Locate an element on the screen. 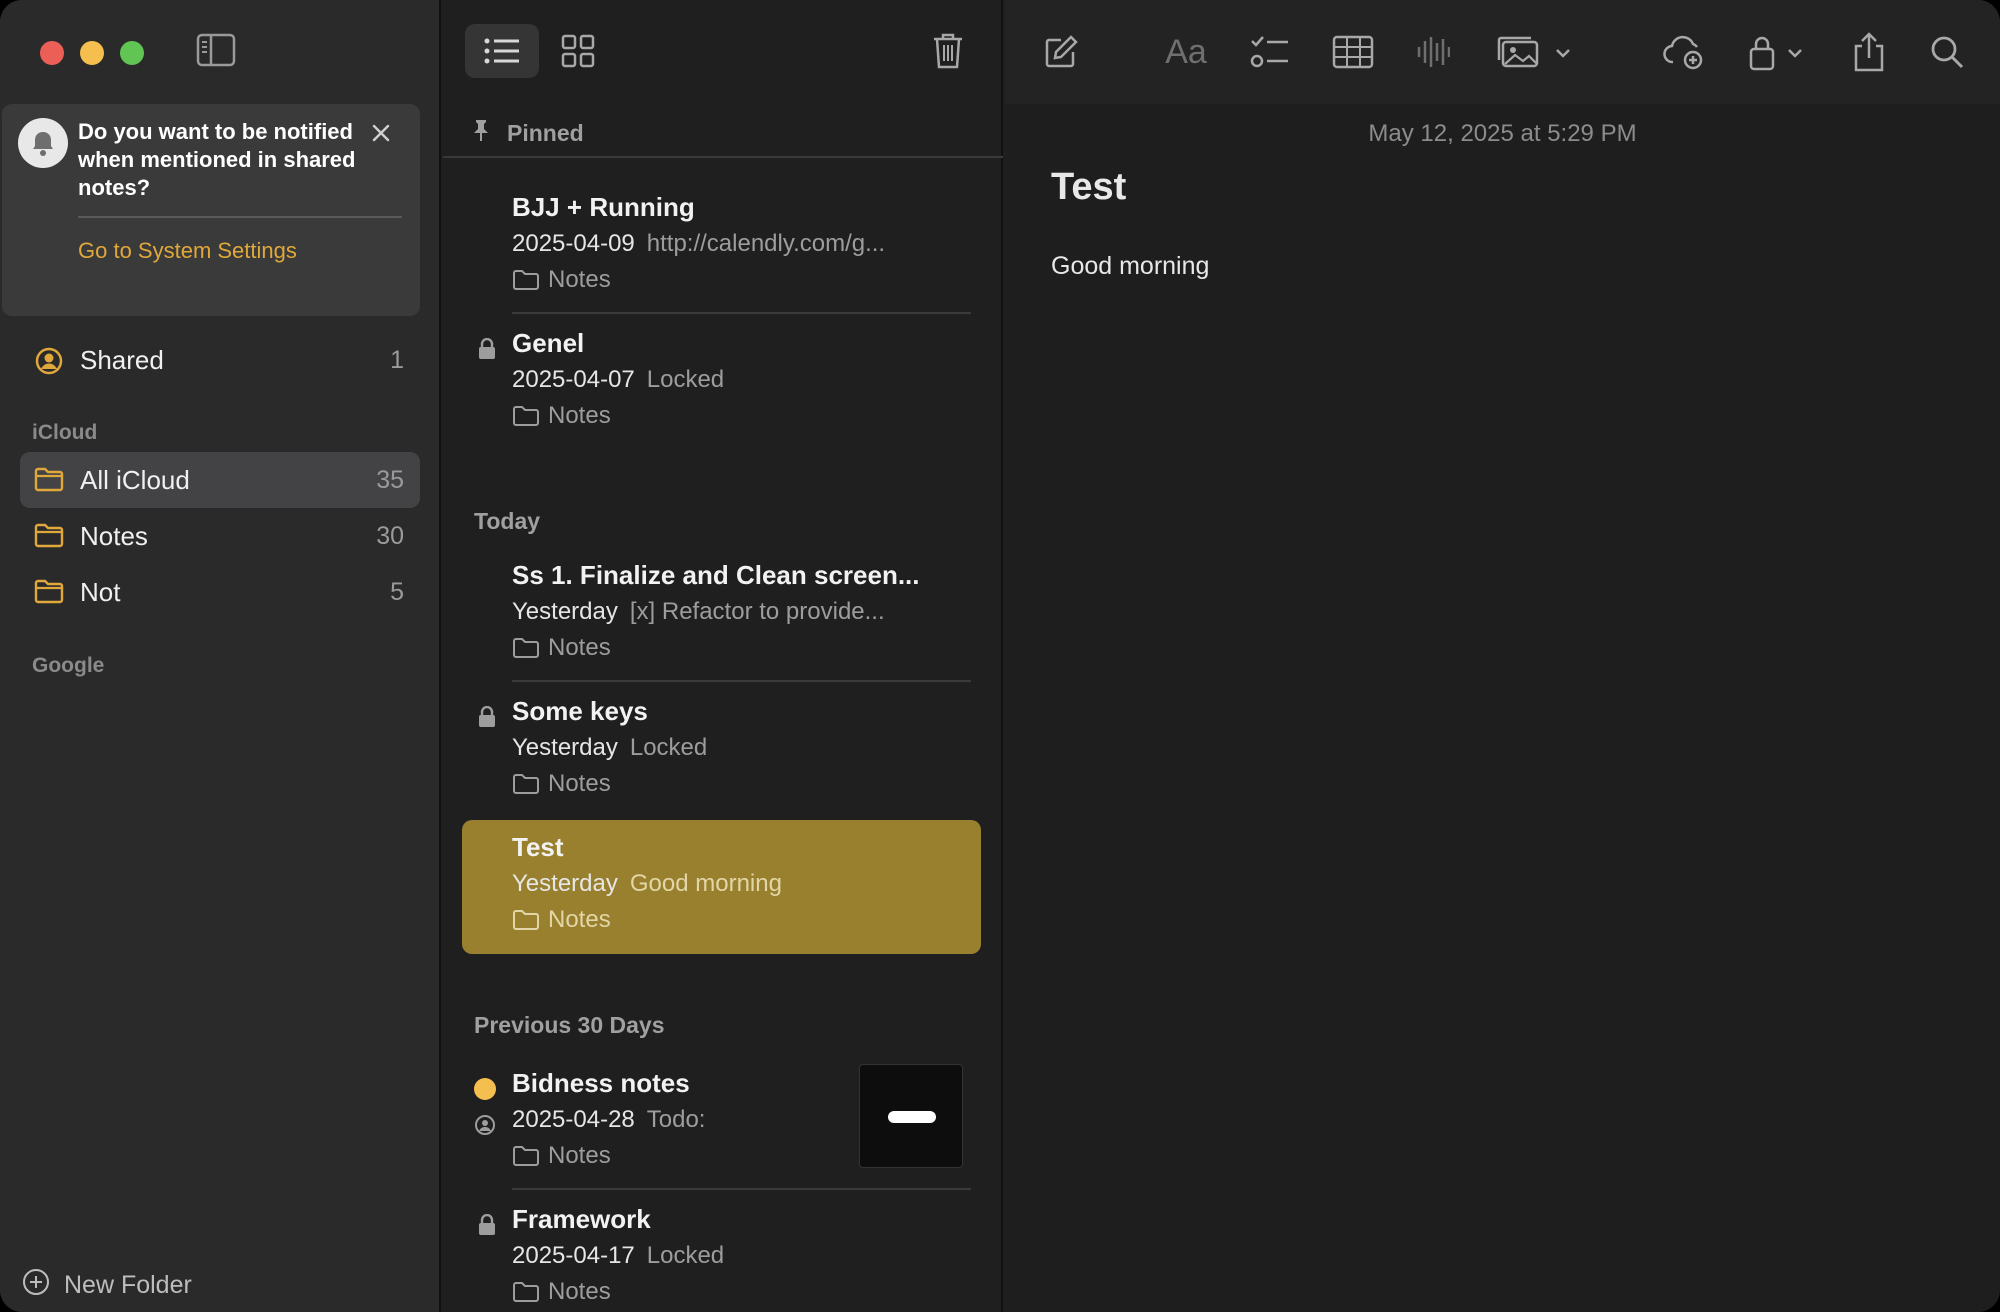  pin-icon is located at coordinates (481, 133).